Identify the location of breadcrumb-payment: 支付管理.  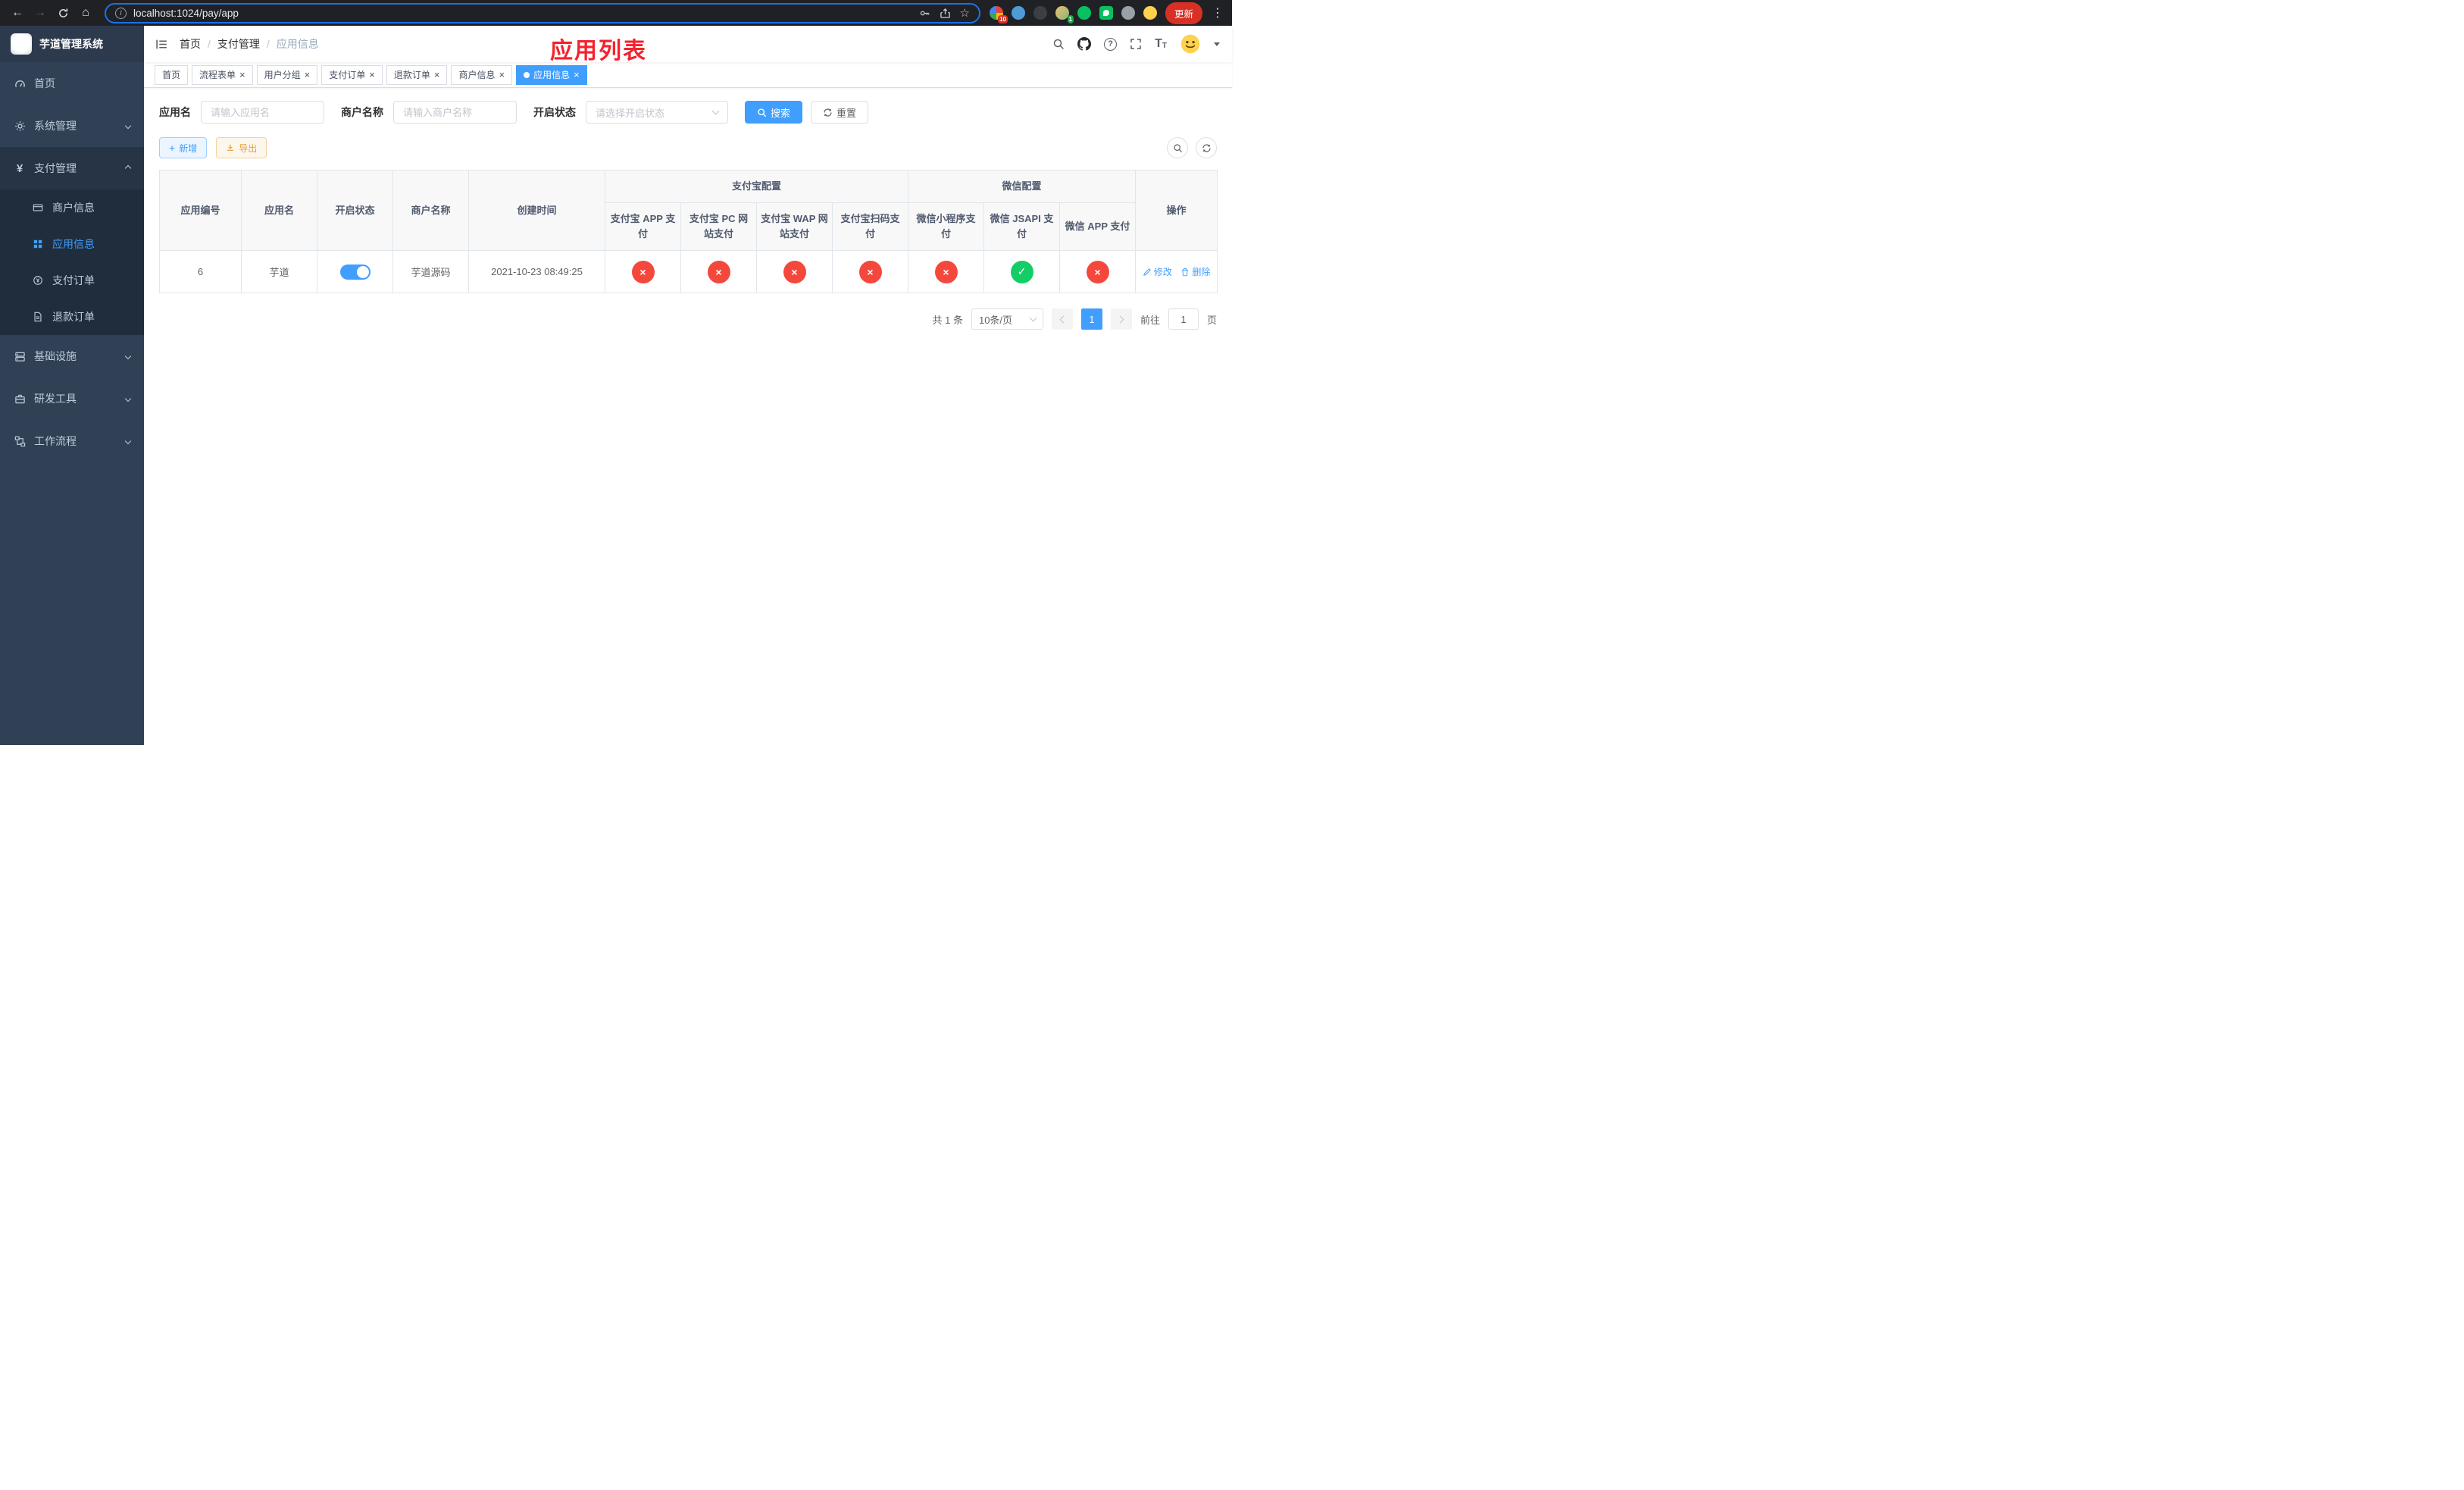
(238, 44).